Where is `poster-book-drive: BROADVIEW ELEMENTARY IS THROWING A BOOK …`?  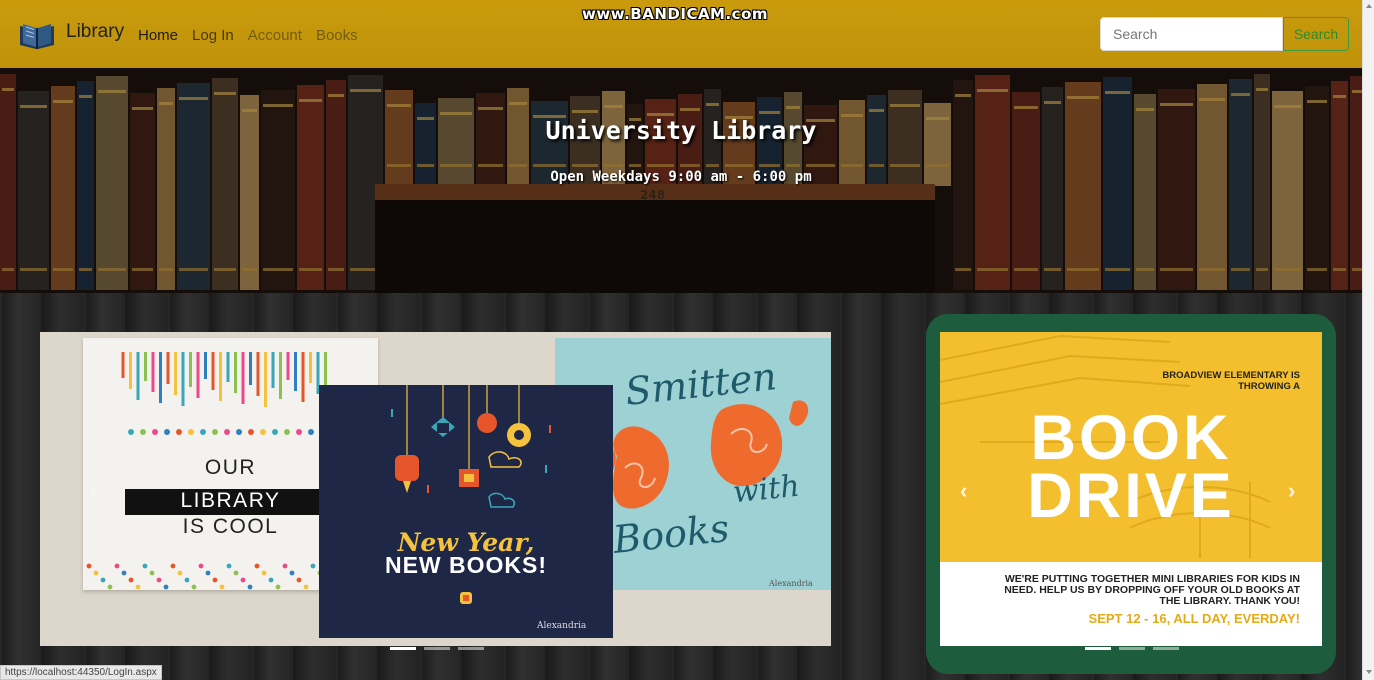
poster-book-drive: BROADVIEW ELEMENTARY IS THROWING A BOOK … is located at coordinates (1131, 489).